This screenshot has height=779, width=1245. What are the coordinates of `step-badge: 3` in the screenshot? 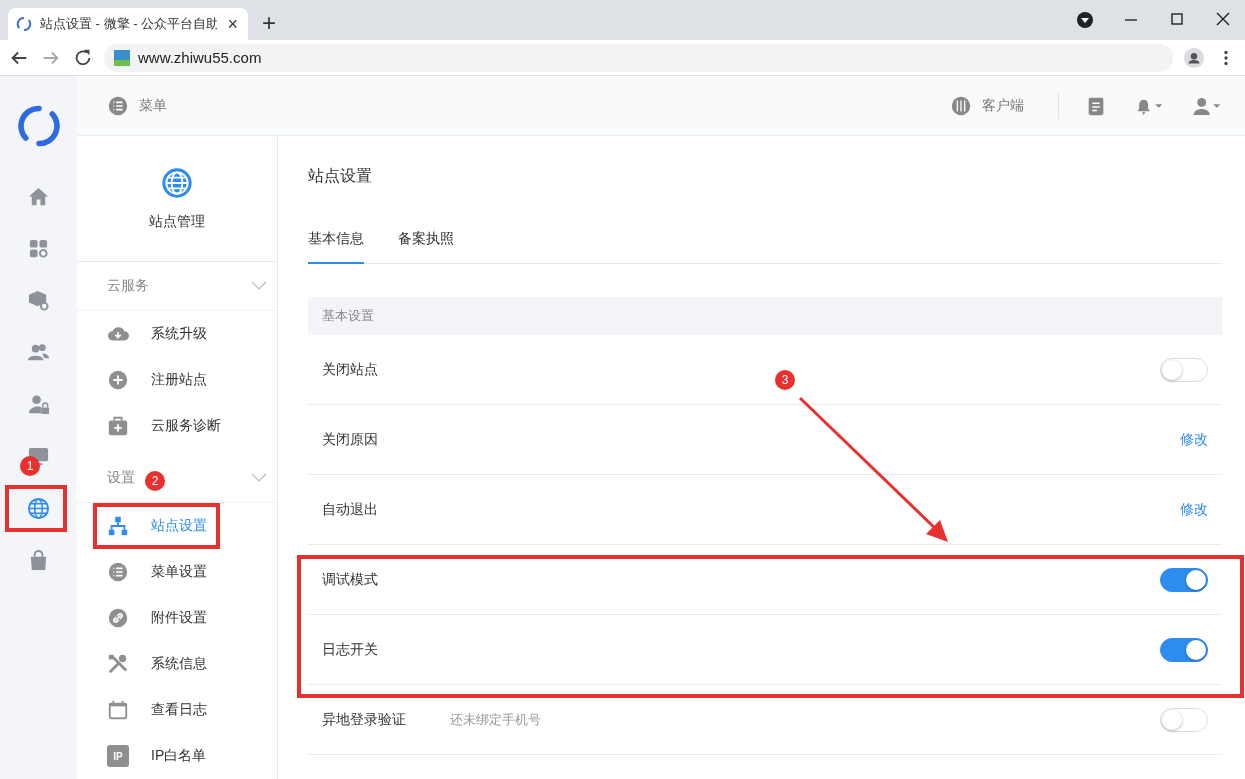 It's located at (785, 380).